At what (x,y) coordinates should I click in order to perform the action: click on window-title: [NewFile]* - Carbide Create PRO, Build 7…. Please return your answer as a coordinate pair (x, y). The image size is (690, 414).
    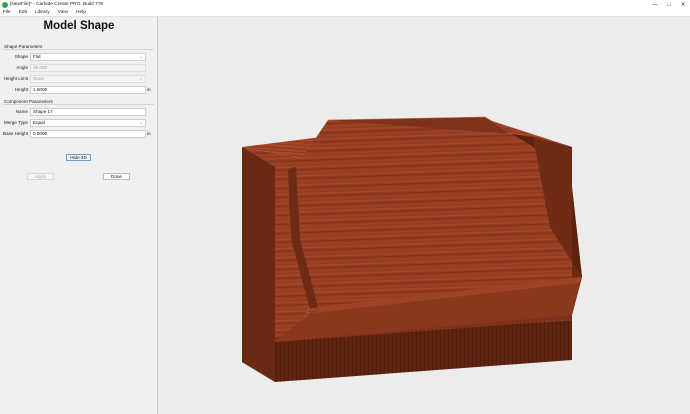
    Looking at the image, I should click on (57, 4).